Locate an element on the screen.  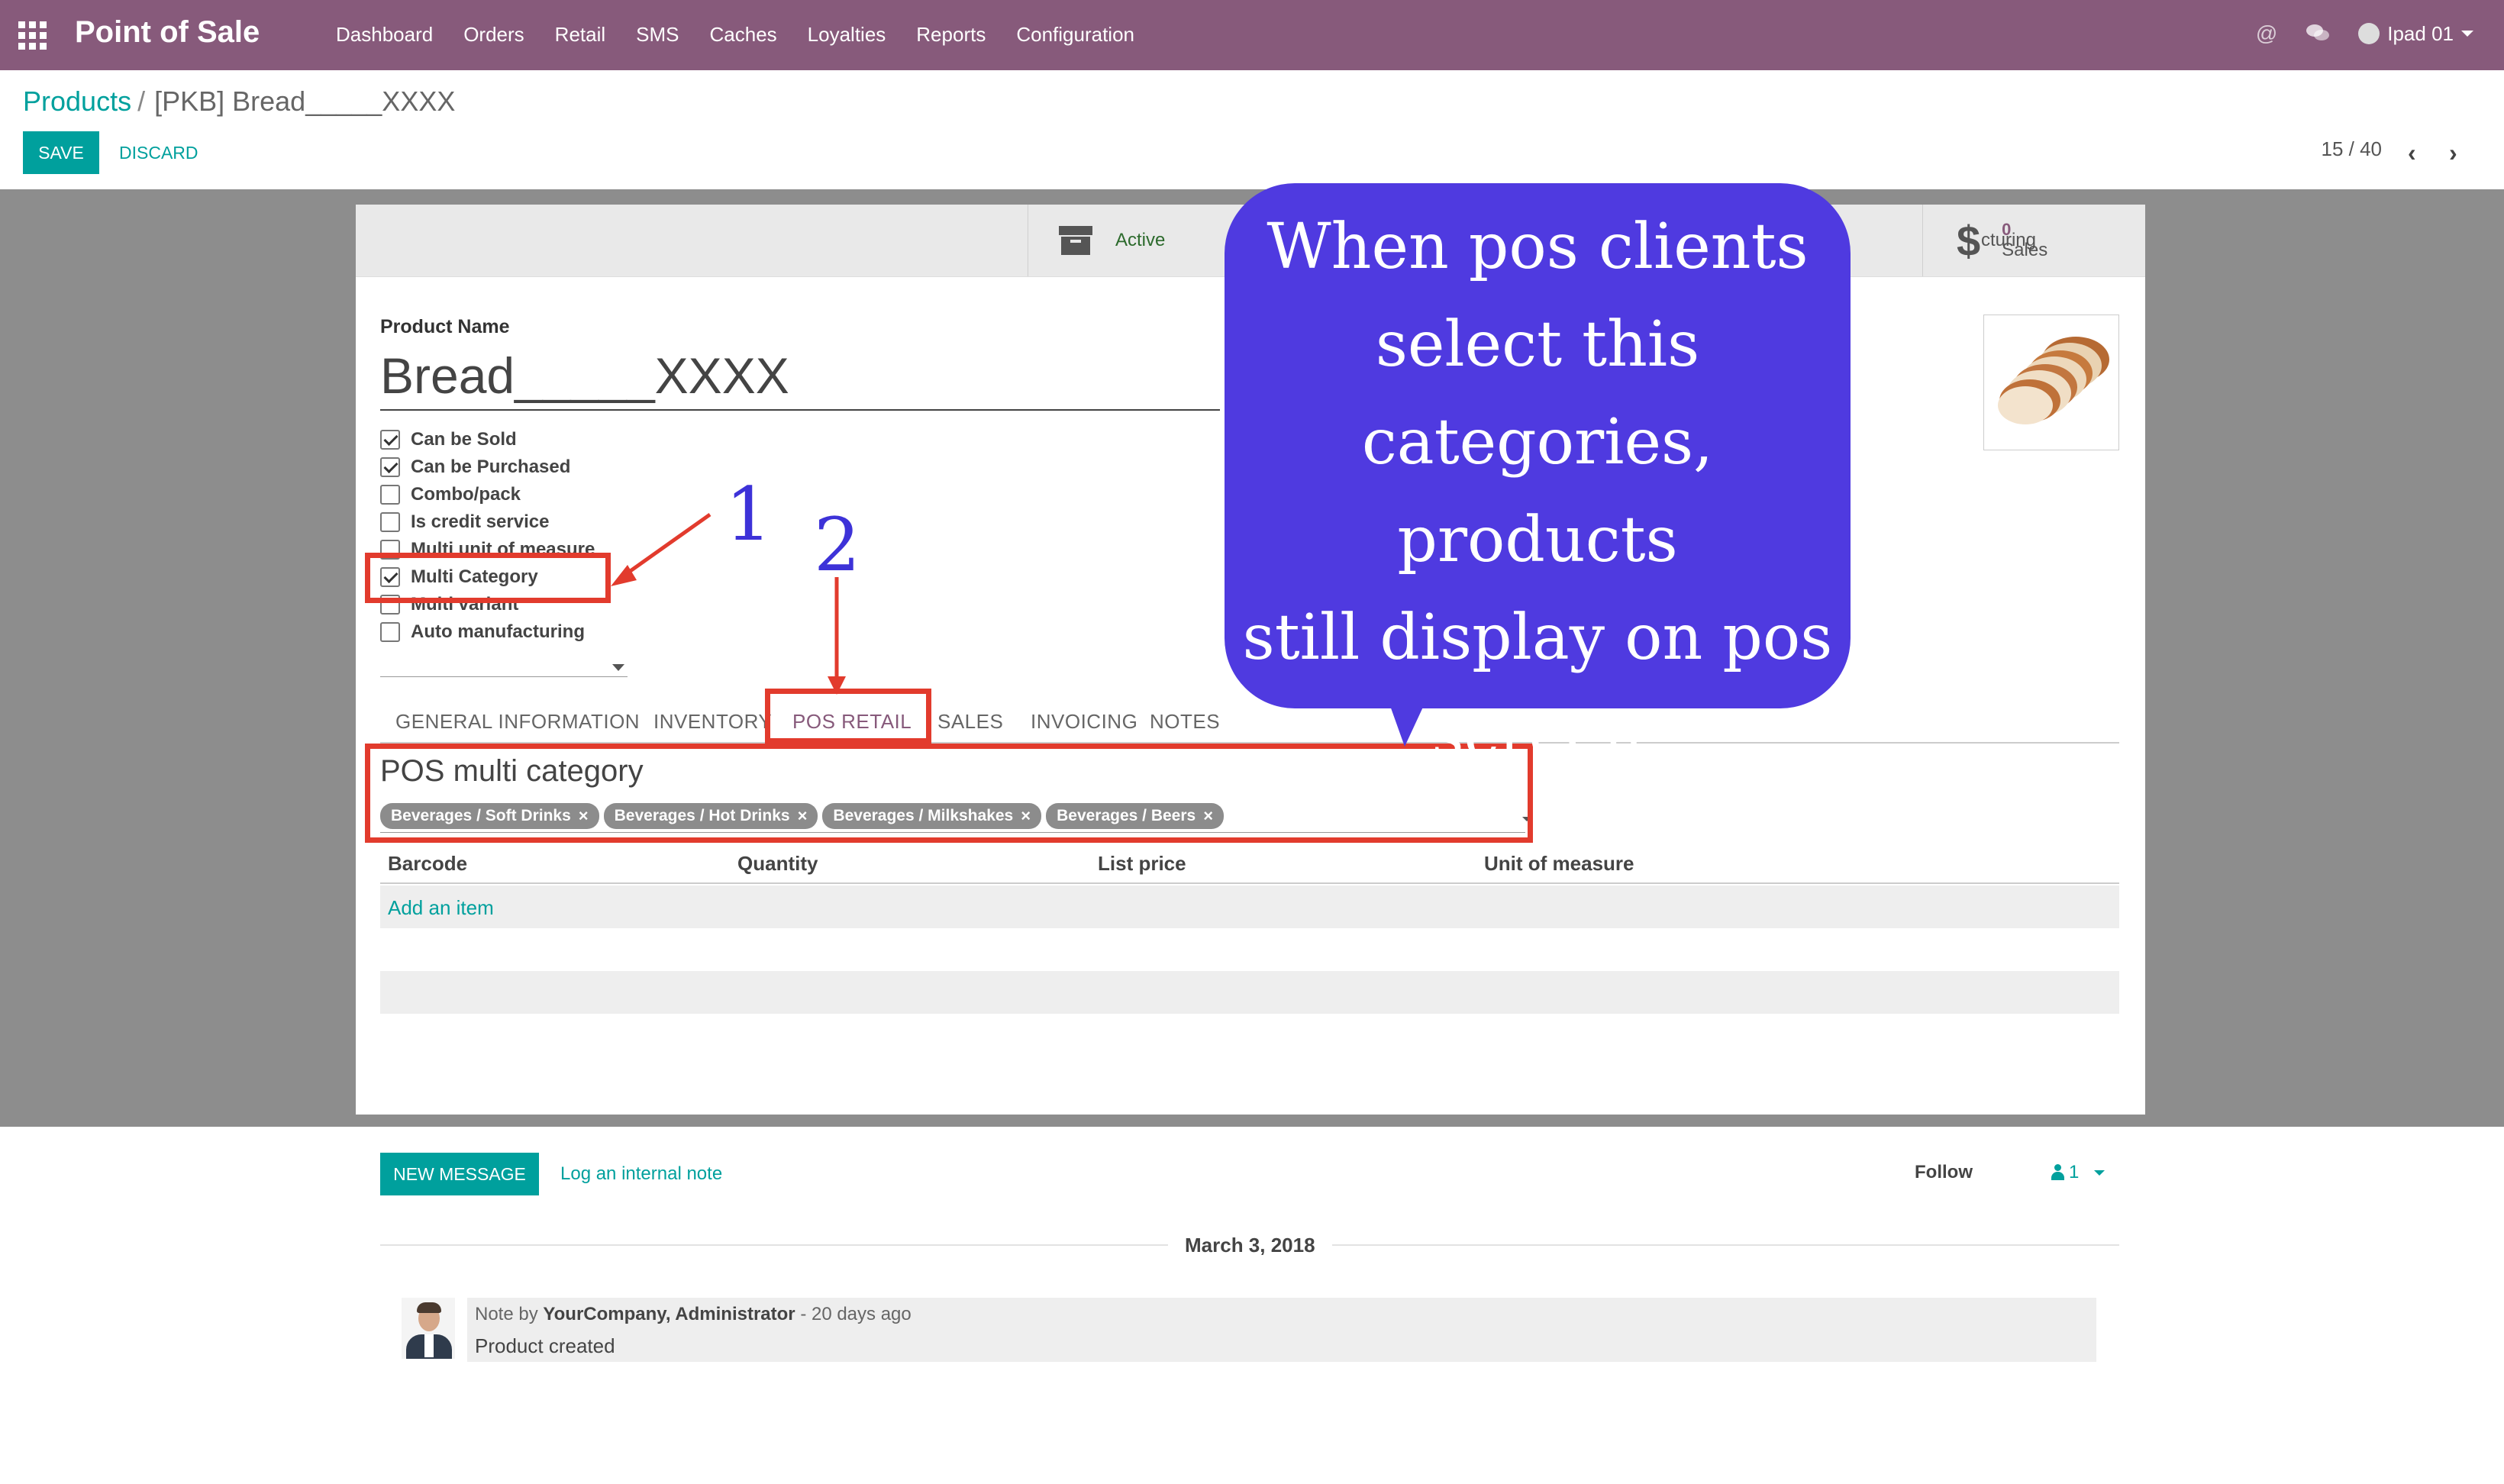
callout-line: screen is located at coordinates (1537, 735).